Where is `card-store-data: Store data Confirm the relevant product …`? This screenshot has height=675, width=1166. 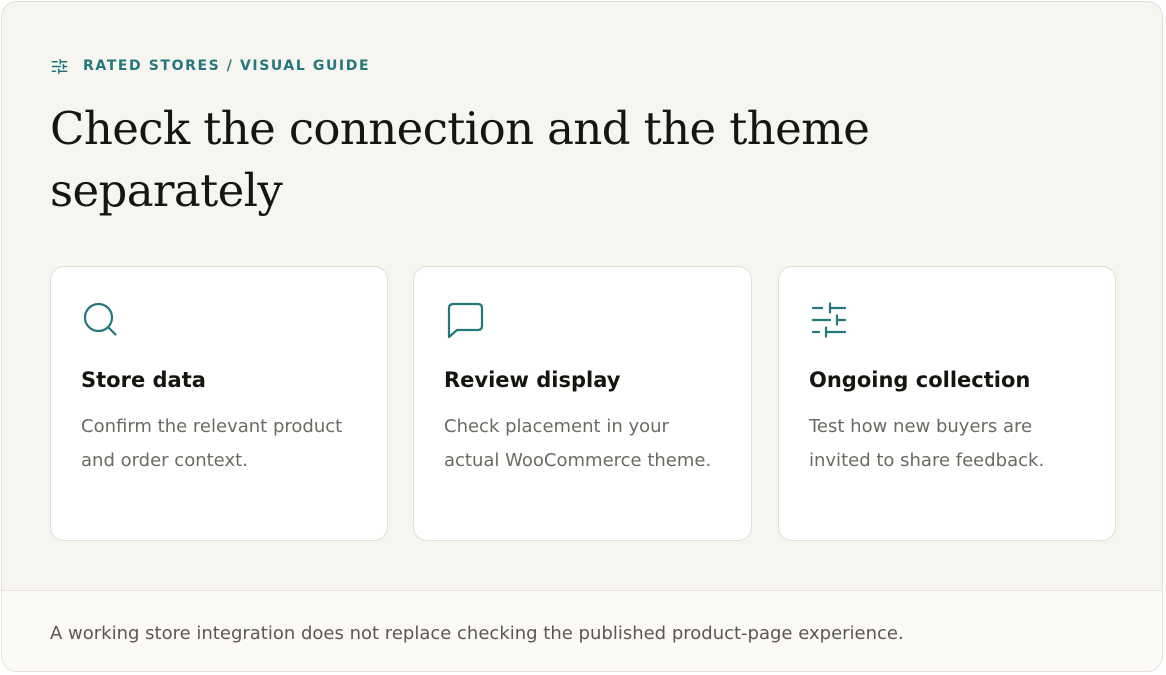
card-store-data: Store data Confirm the relevant product … is located at coordinates (219, 403).